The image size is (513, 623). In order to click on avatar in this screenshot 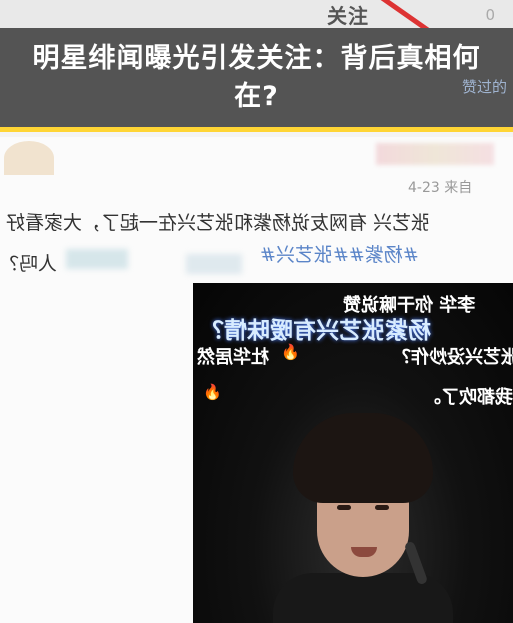, I will do `click(29, 158)`.